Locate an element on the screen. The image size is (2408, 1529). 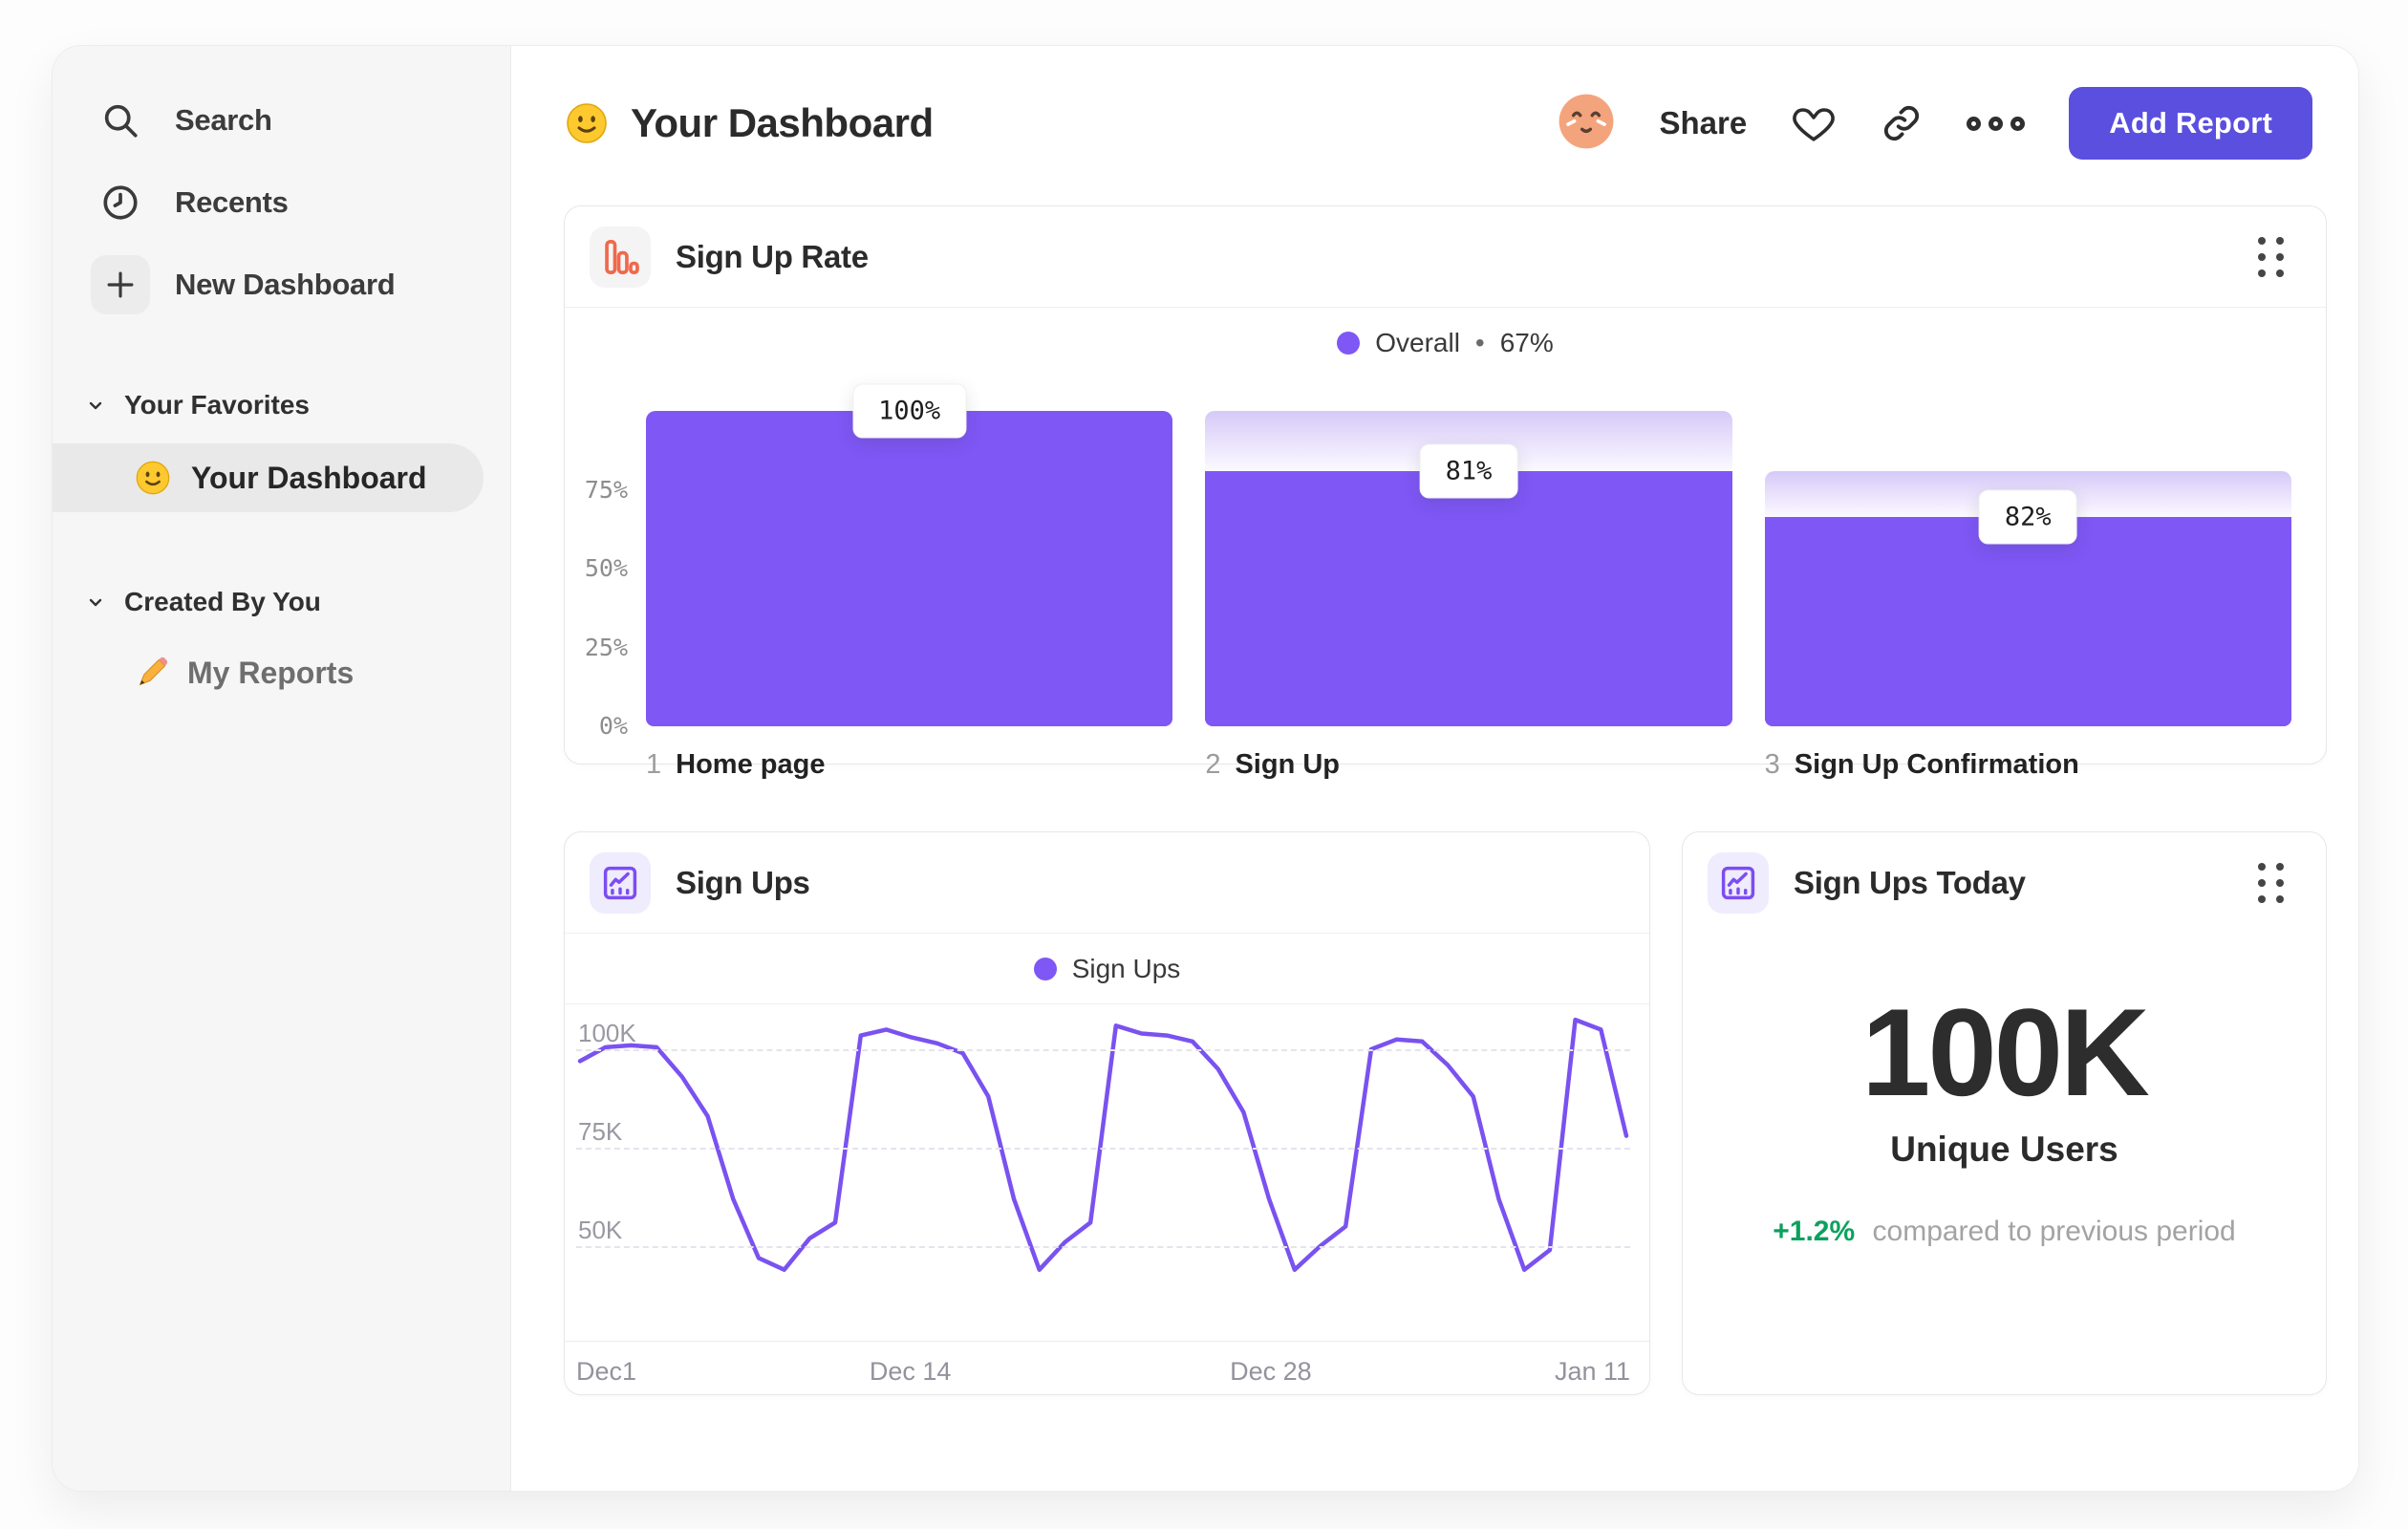
line-chart: 100K 75K 50K is located at coordinates (1103, 1173).